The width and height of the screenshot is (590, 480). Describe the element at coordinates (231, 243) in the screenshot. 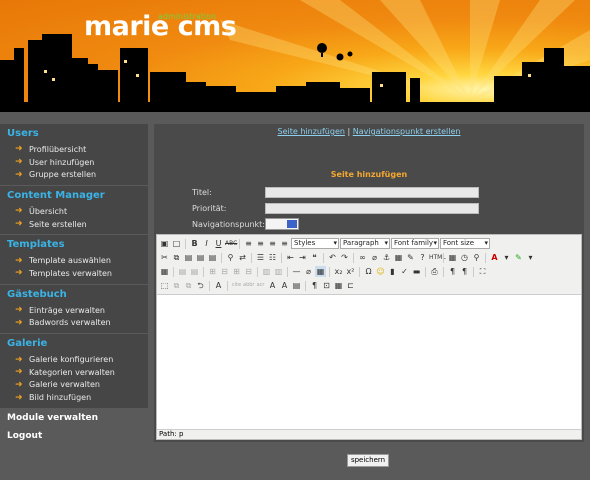

I see `strikethrough-icon: ABC` at that location.